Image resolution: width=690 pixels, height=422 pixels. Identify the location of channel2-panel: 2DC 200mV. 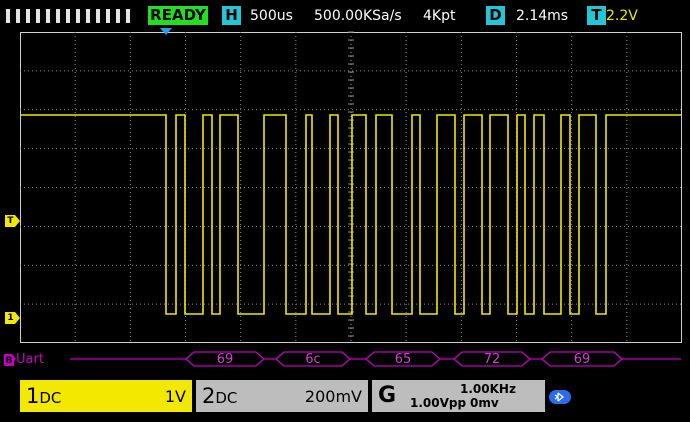
(282, 396).